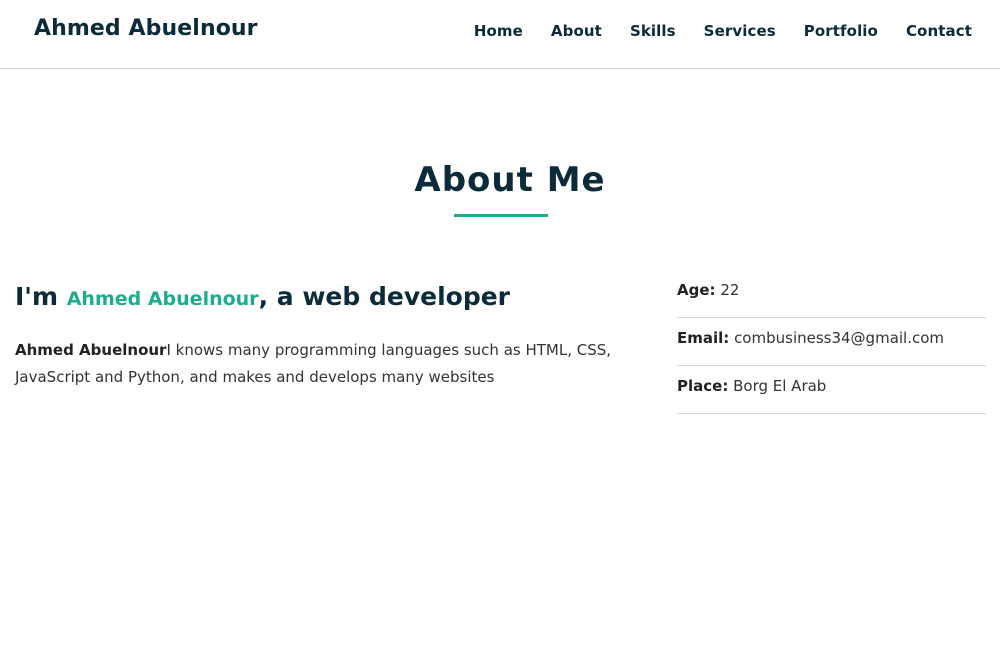 This screenshot has height=647, width=1000. I want to click on nav-link-services: Services, so click(740, 31).